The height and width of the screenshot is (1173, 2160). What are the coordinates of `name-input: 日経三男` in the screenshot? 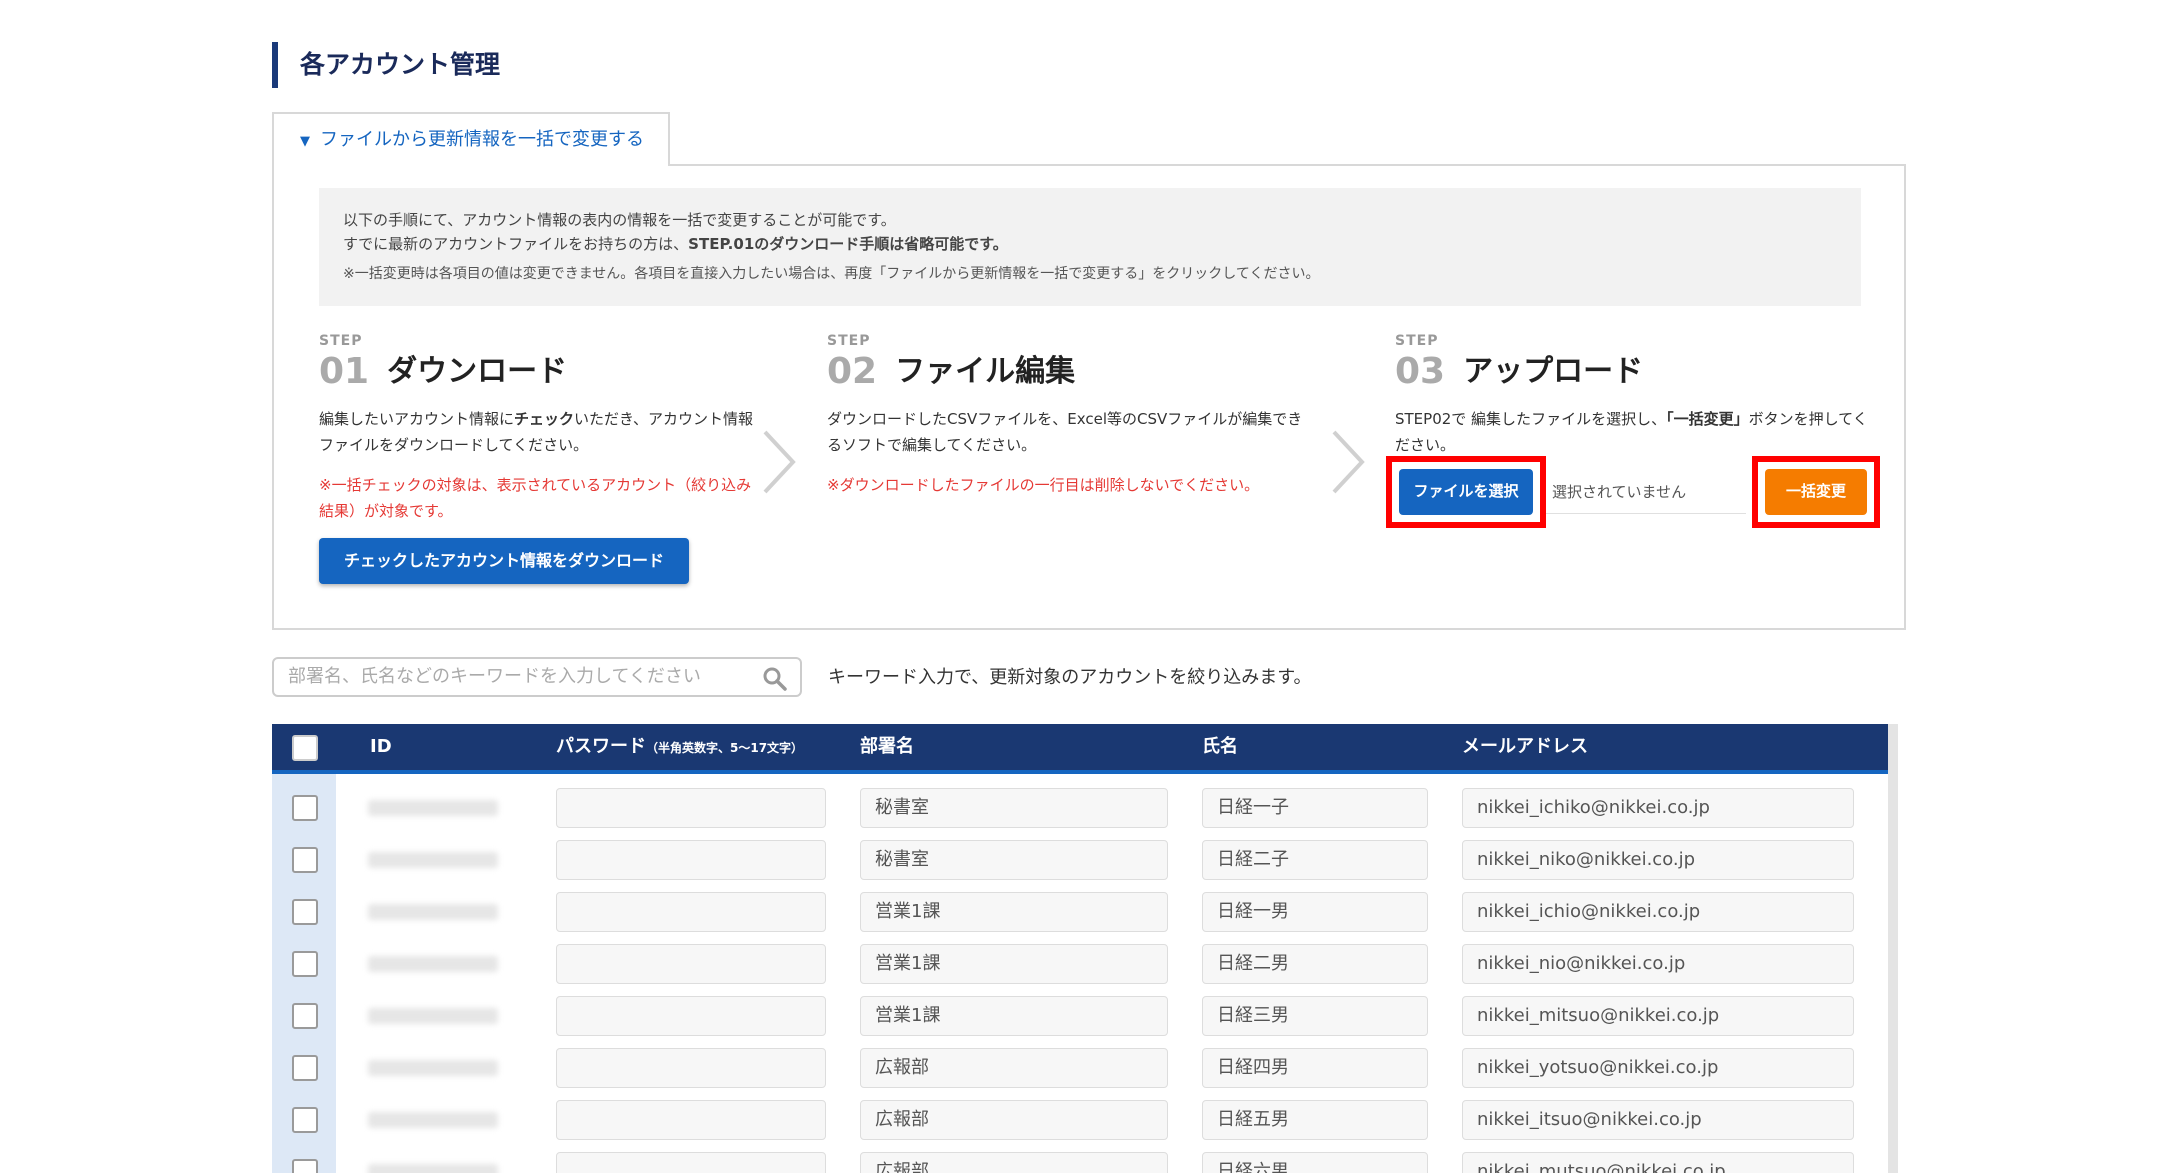 It's located at (1315, 1016).